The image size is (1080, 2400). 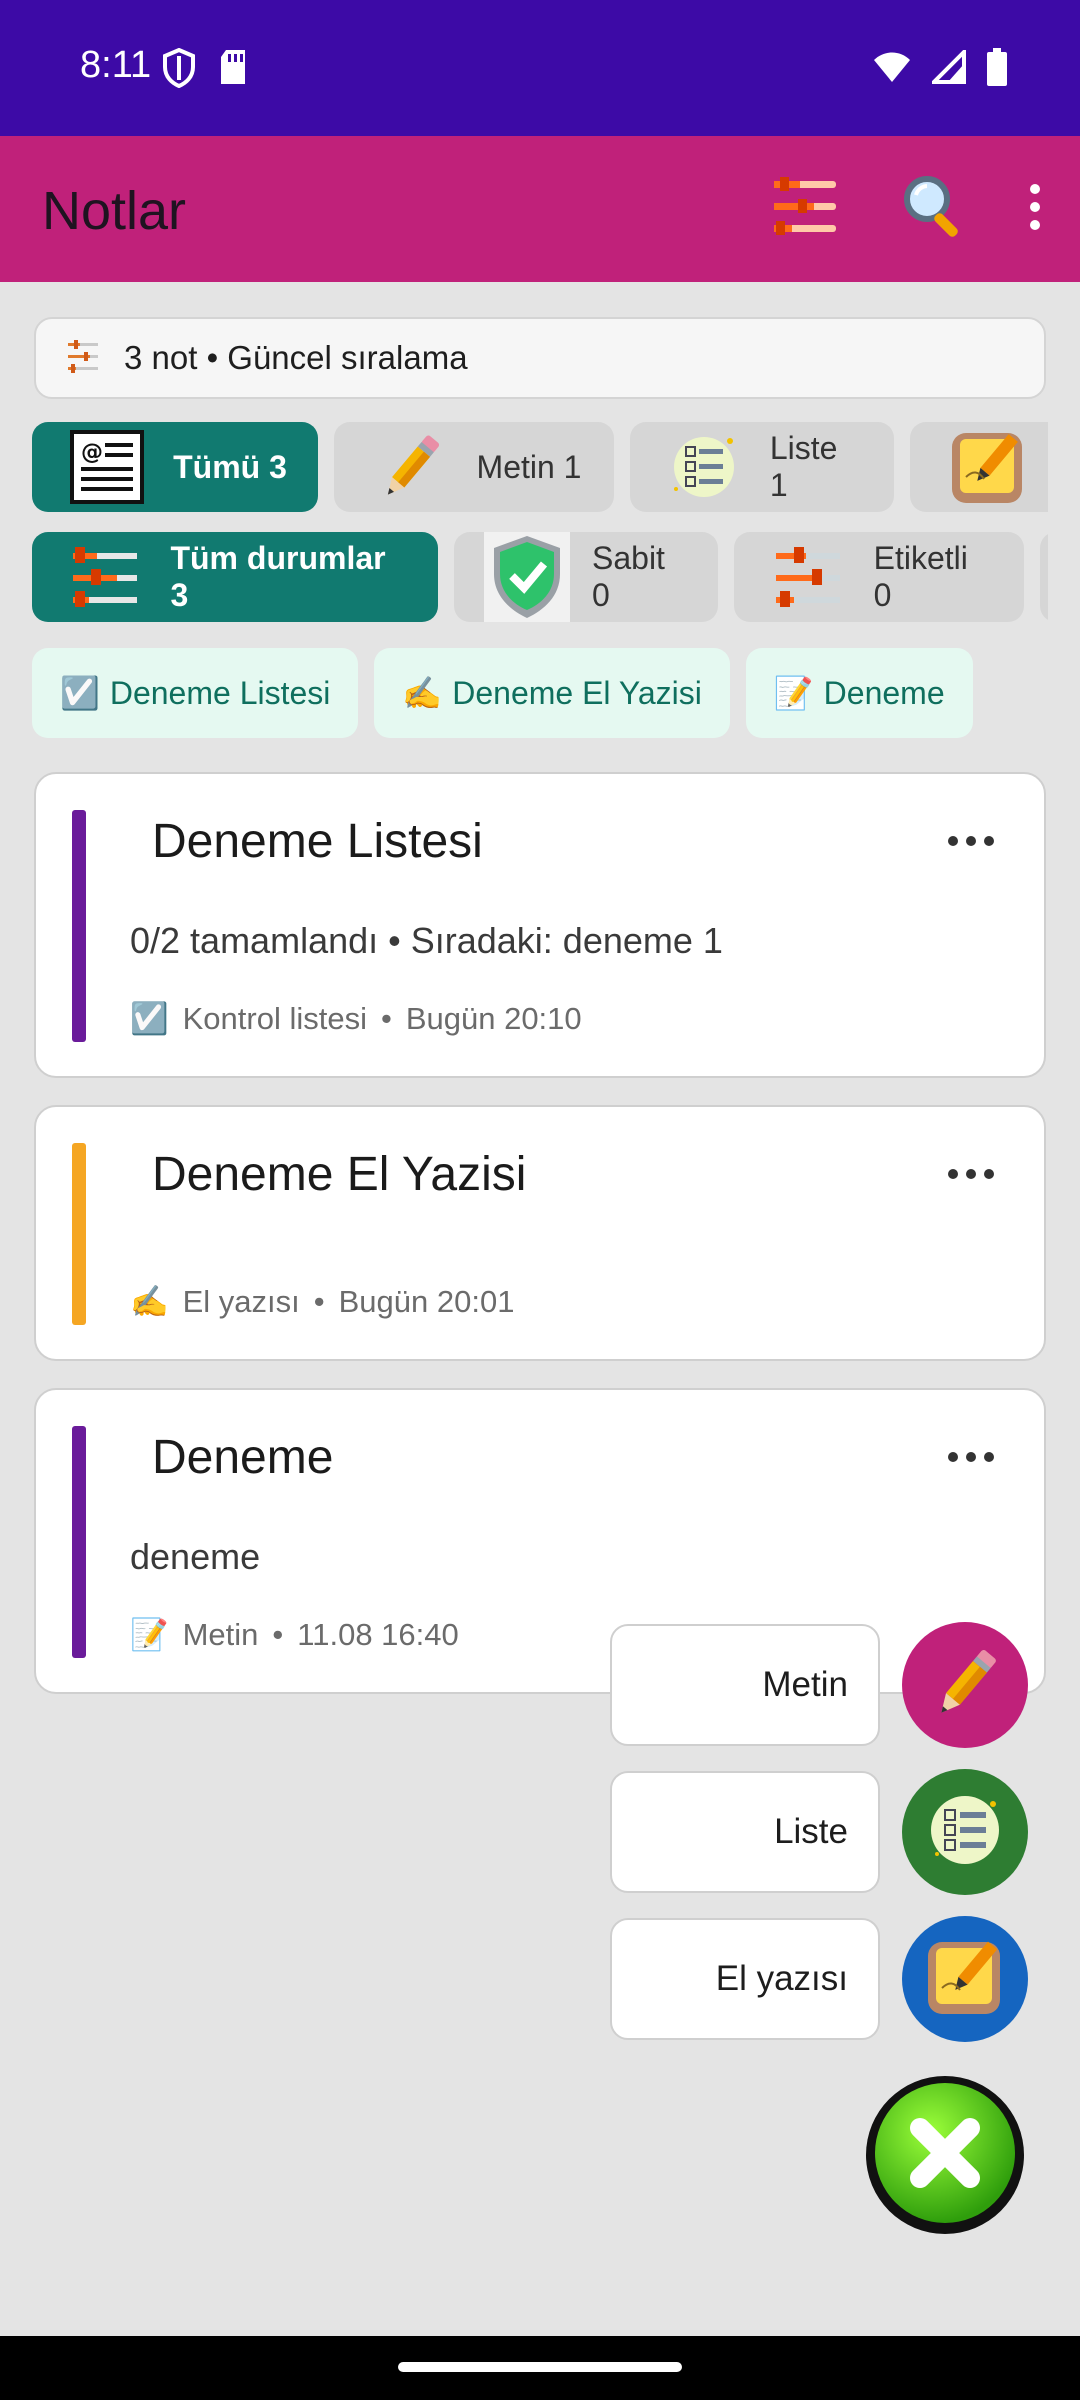 I want to click on note-meta: ☑️ Kontrol listesi • Bugün 20:10, so click(x=356, y=1018).